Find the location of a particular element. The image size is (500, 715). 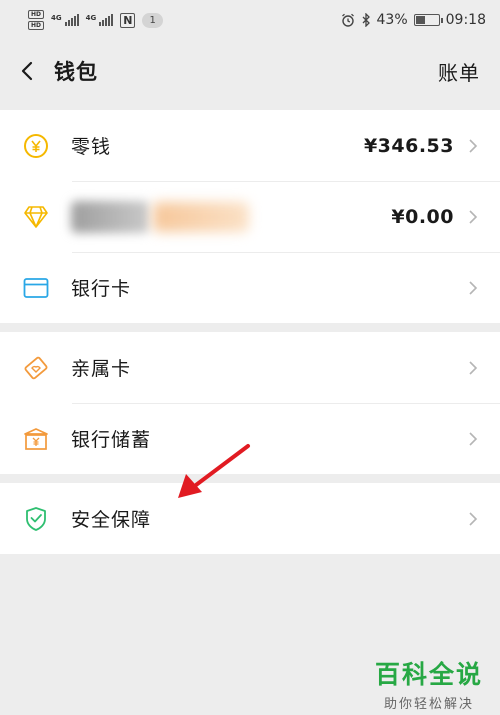

nav-bar: 钱包 账单 is located at coordinates (250, 71).